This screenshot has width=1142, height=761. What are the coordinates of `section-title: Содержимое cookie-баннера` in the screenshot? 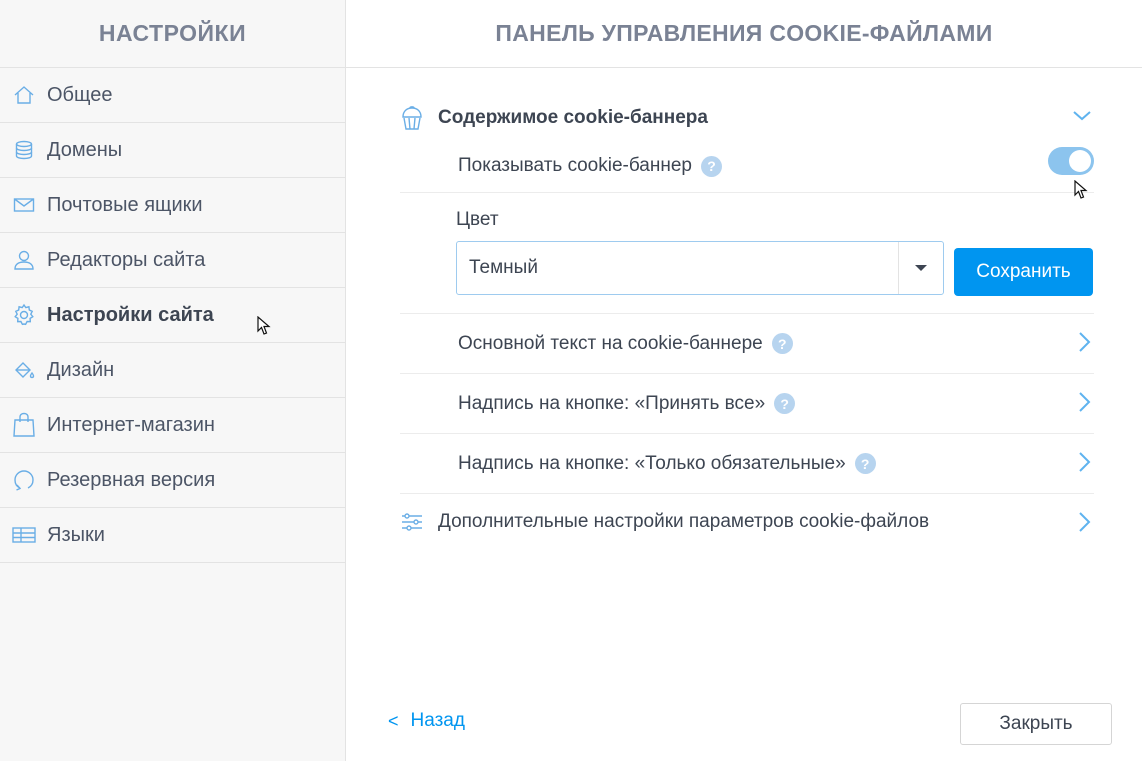 It's located at (573, 117).